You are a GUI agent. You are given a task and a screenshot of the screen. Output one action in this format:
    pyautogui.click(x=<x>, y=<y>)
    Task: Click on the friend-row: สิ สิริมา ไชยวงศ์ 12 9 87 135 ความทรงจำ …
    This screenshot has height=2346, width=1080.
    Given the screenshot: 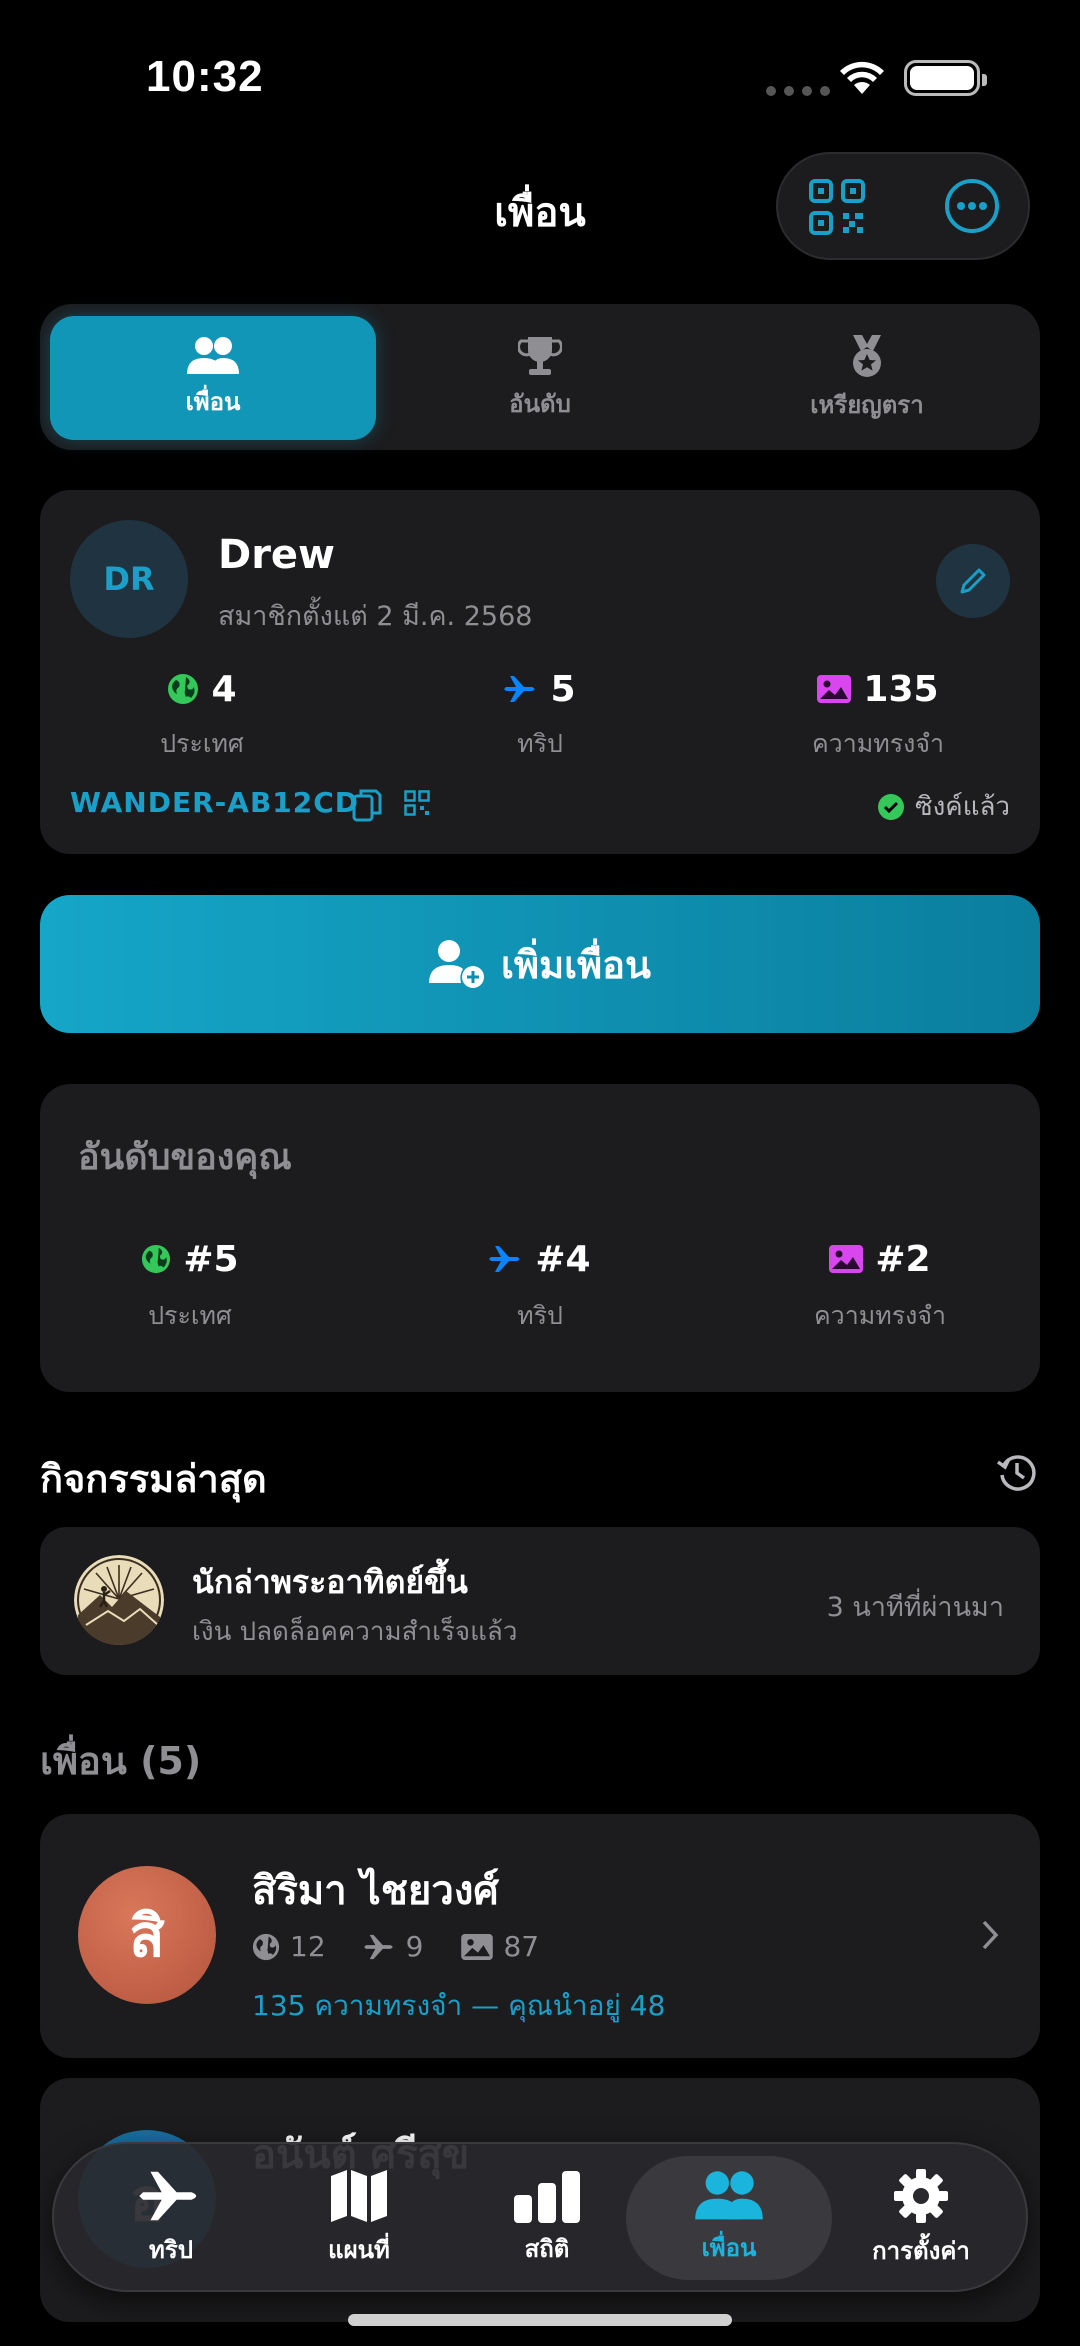 What is the action you would take?
    pyautogui.click(x=540, y=1936)
    